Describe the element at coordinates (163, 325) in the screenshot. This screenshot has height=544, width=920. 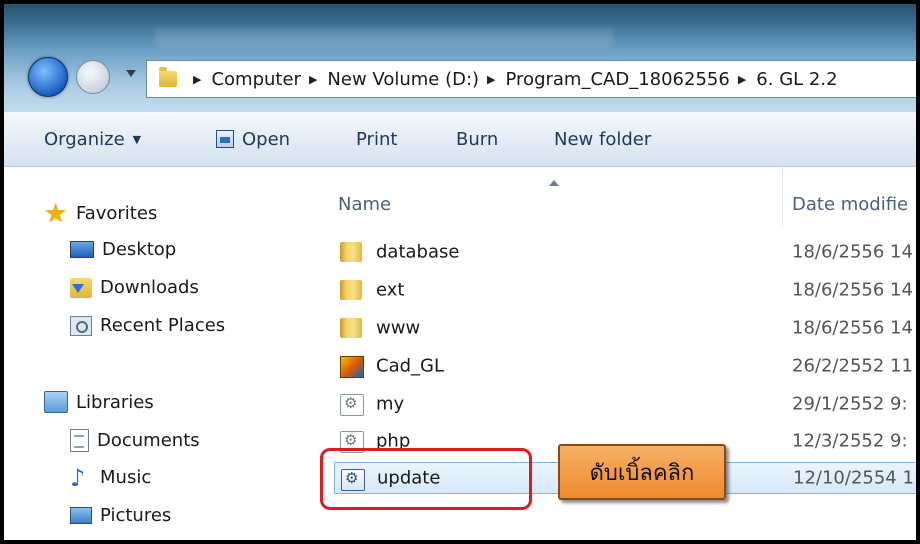
I see `sidebar-item-label: Recent Places` at that location.